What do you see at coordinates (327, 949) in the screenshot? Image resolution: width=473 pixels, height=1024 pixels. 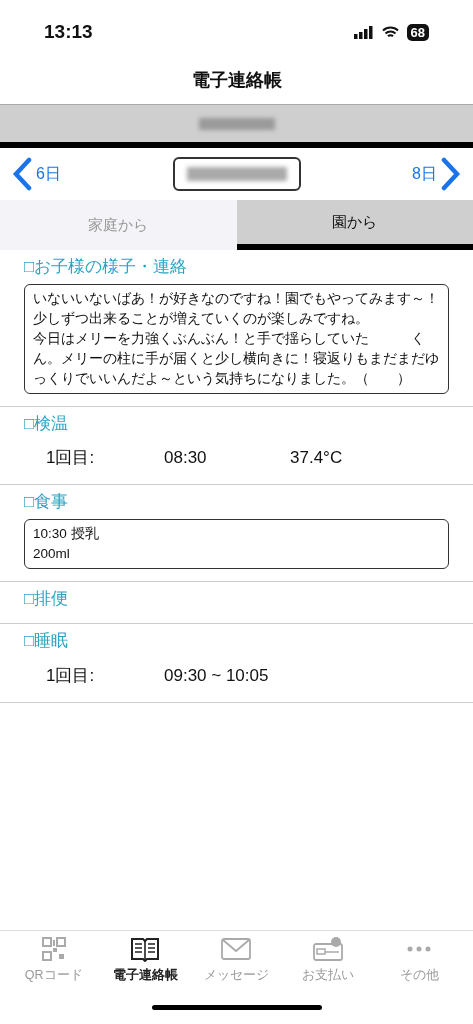 I see `wallet-icon` at bounding box center [327, 949].